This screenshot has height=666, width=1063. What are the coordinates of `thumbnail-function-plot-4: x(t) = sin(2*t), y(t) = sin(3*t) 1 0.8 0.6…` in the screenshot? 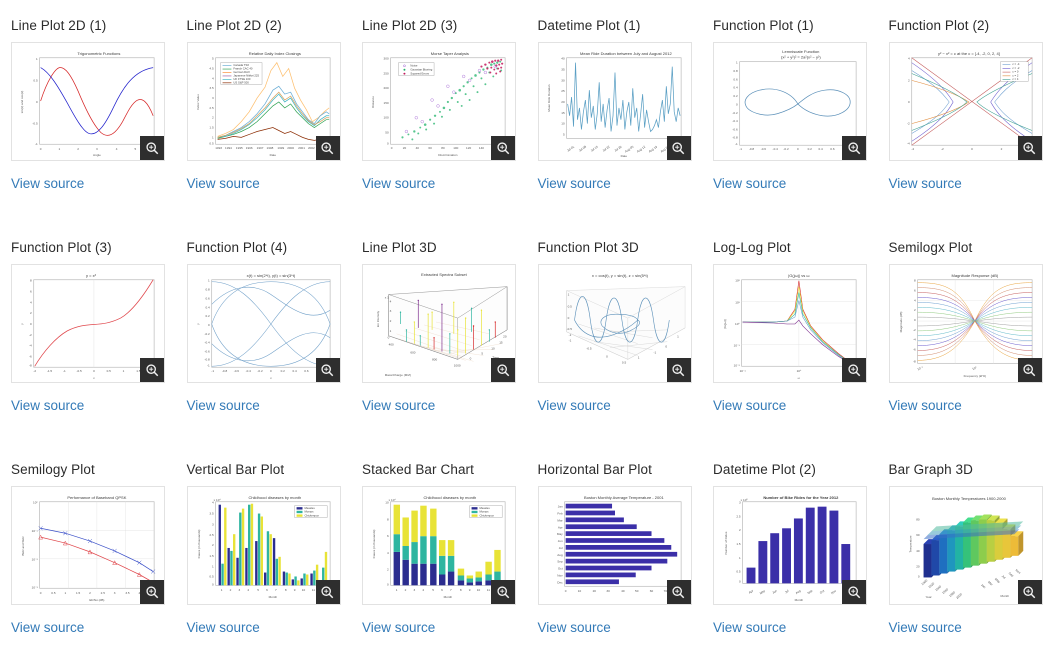 It's located at (263, 323).